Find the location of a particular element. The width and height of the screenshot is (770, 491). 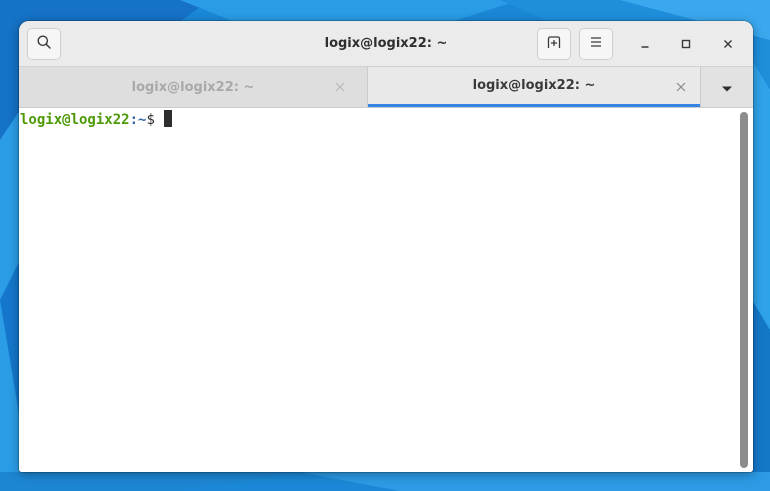

text-cursor is located at coordinates (167, 118).